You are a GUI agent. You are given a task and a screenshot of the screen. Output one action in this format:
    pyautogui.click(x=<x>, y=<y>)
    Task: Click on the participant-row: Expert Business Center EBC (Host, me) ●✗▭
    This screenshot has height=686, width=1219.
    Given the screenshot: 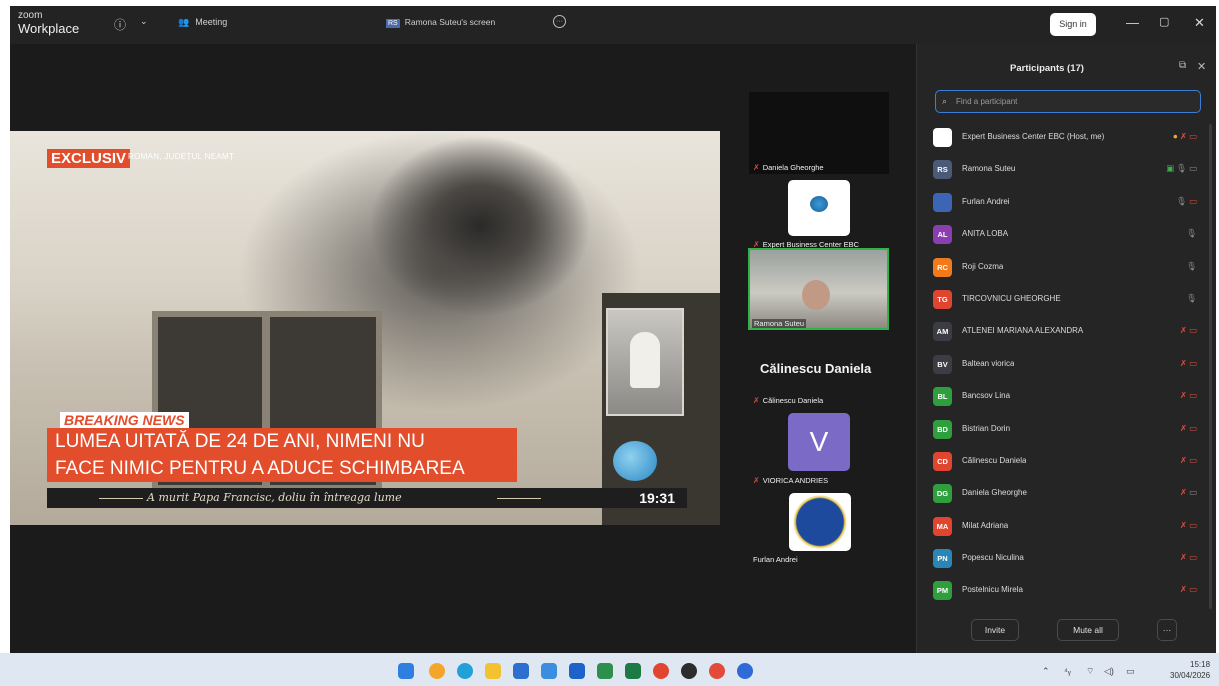 What is the action you would take?
    pyautogui.click(x=1070, y=138)
    